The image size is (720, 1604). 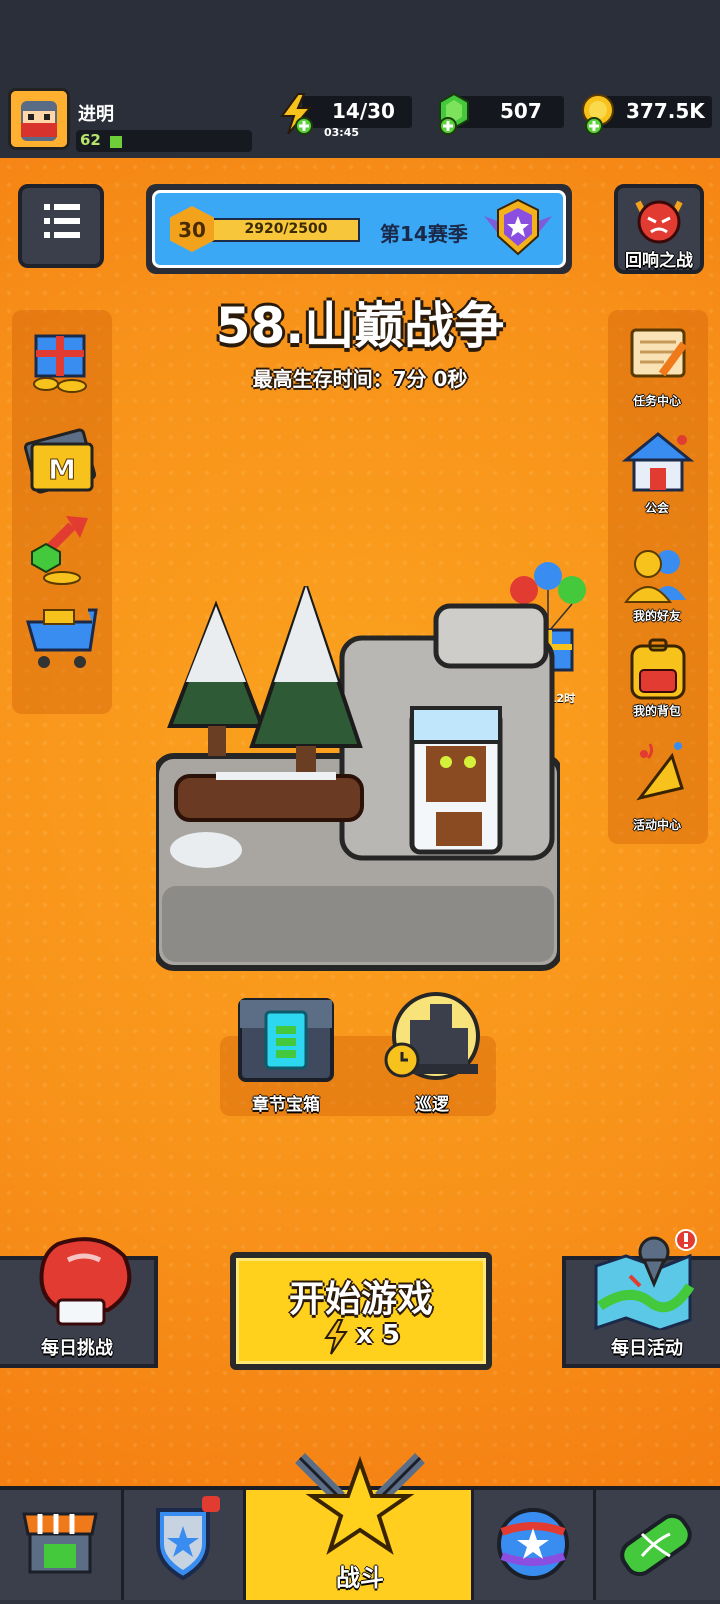 I want to click on nav-tab-equipment, so click(x=185, y=1545).